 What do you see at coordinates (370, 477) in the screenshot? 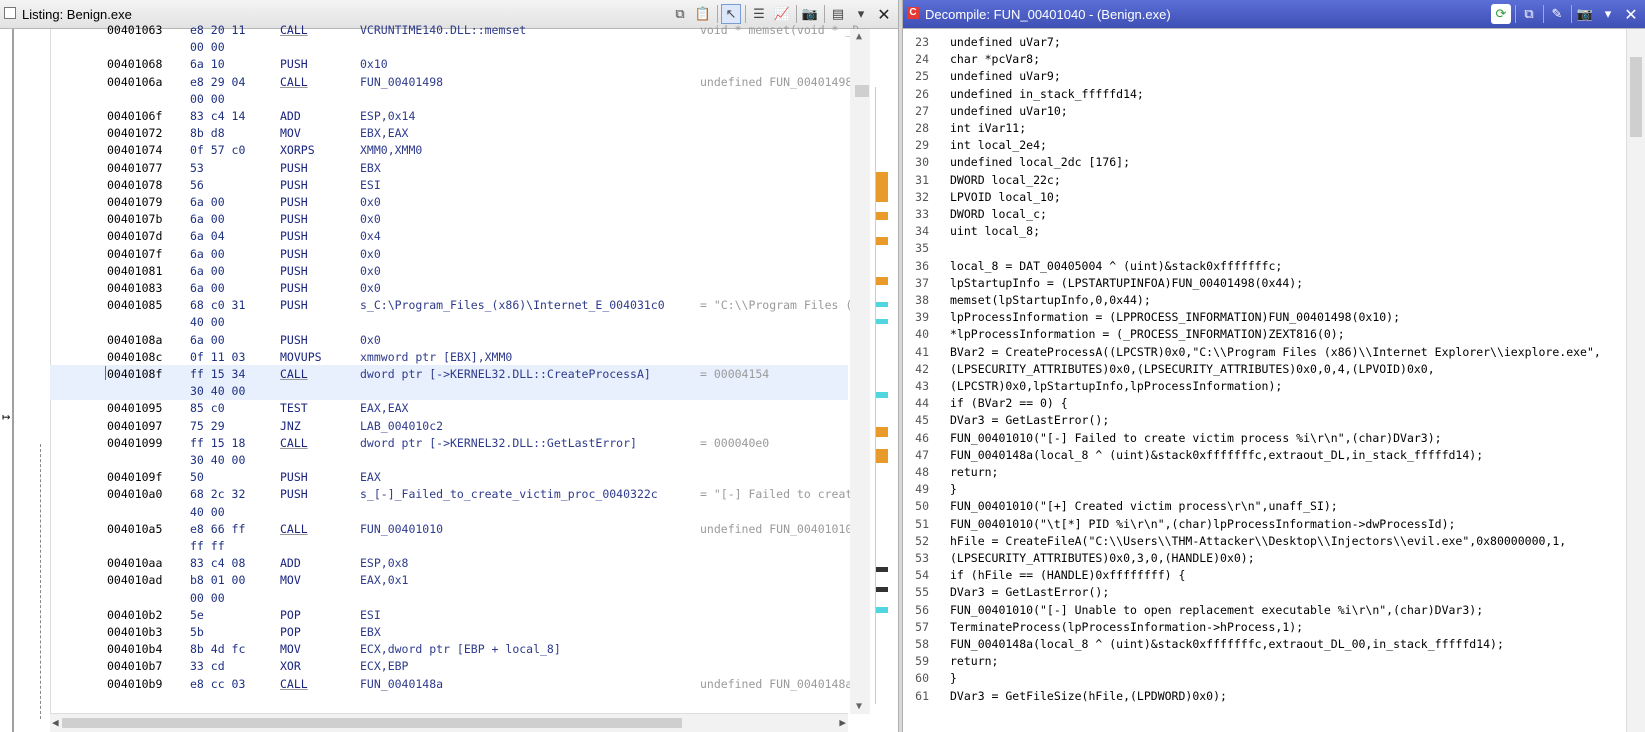
I see `operand-cell: EAX` at bounding box center [370, 477].